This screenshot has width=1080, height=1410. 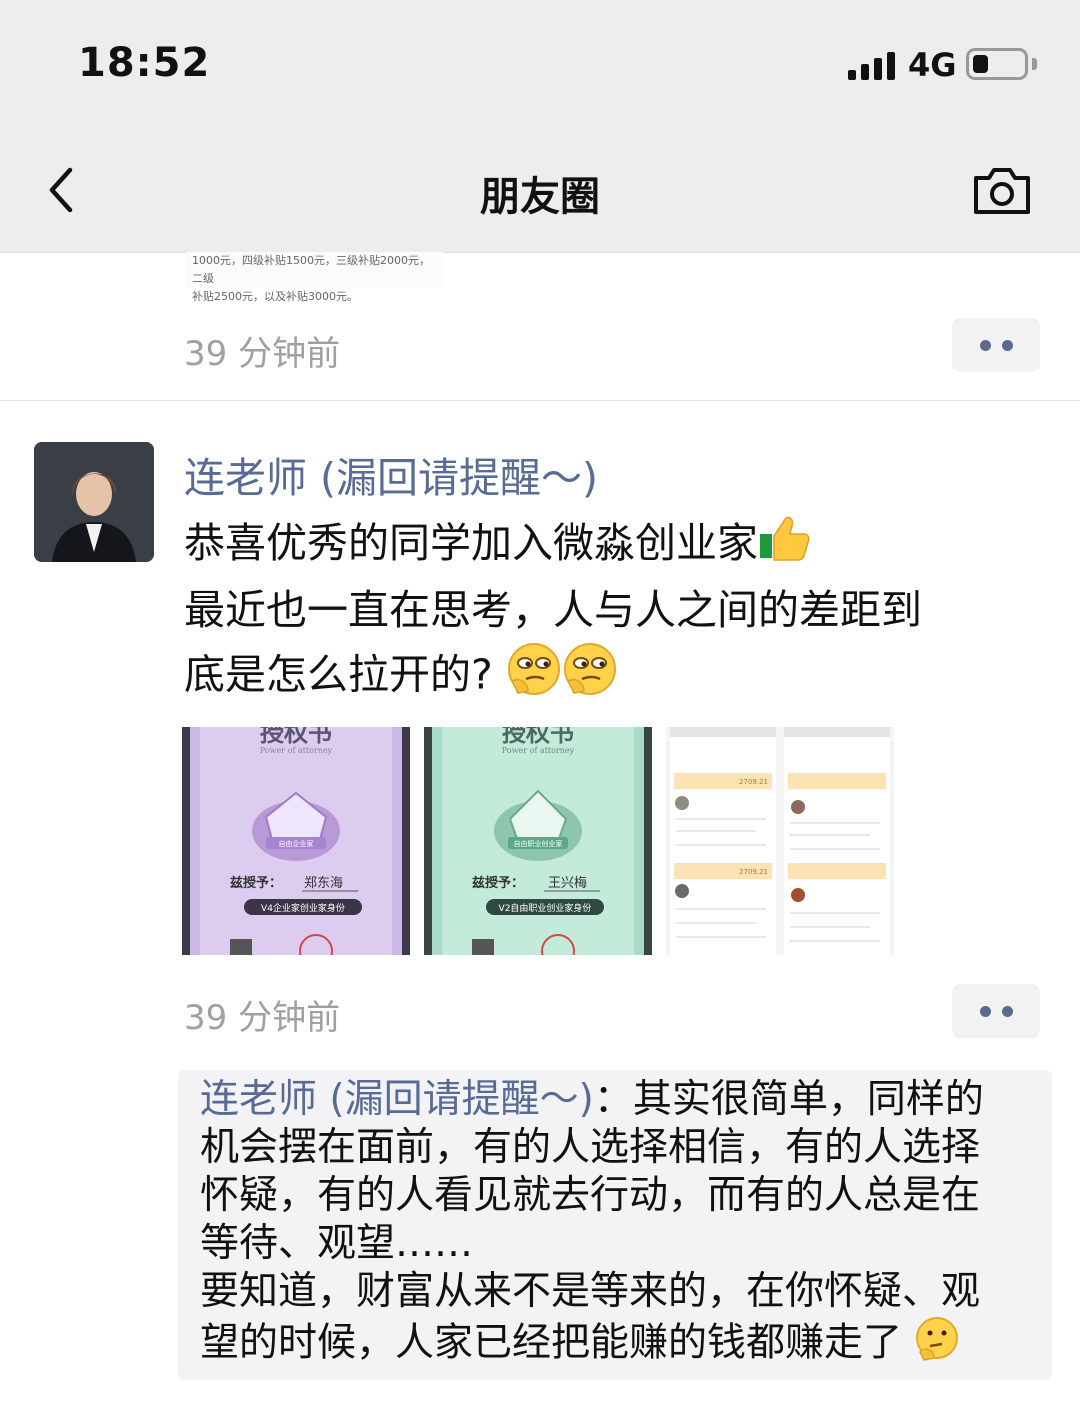 What do you see at coordinates (275, 296) in the screenshot?
I see `snippet-line: 补贴2500元，以及补贴3000元。` at bounding box center [275, 296].